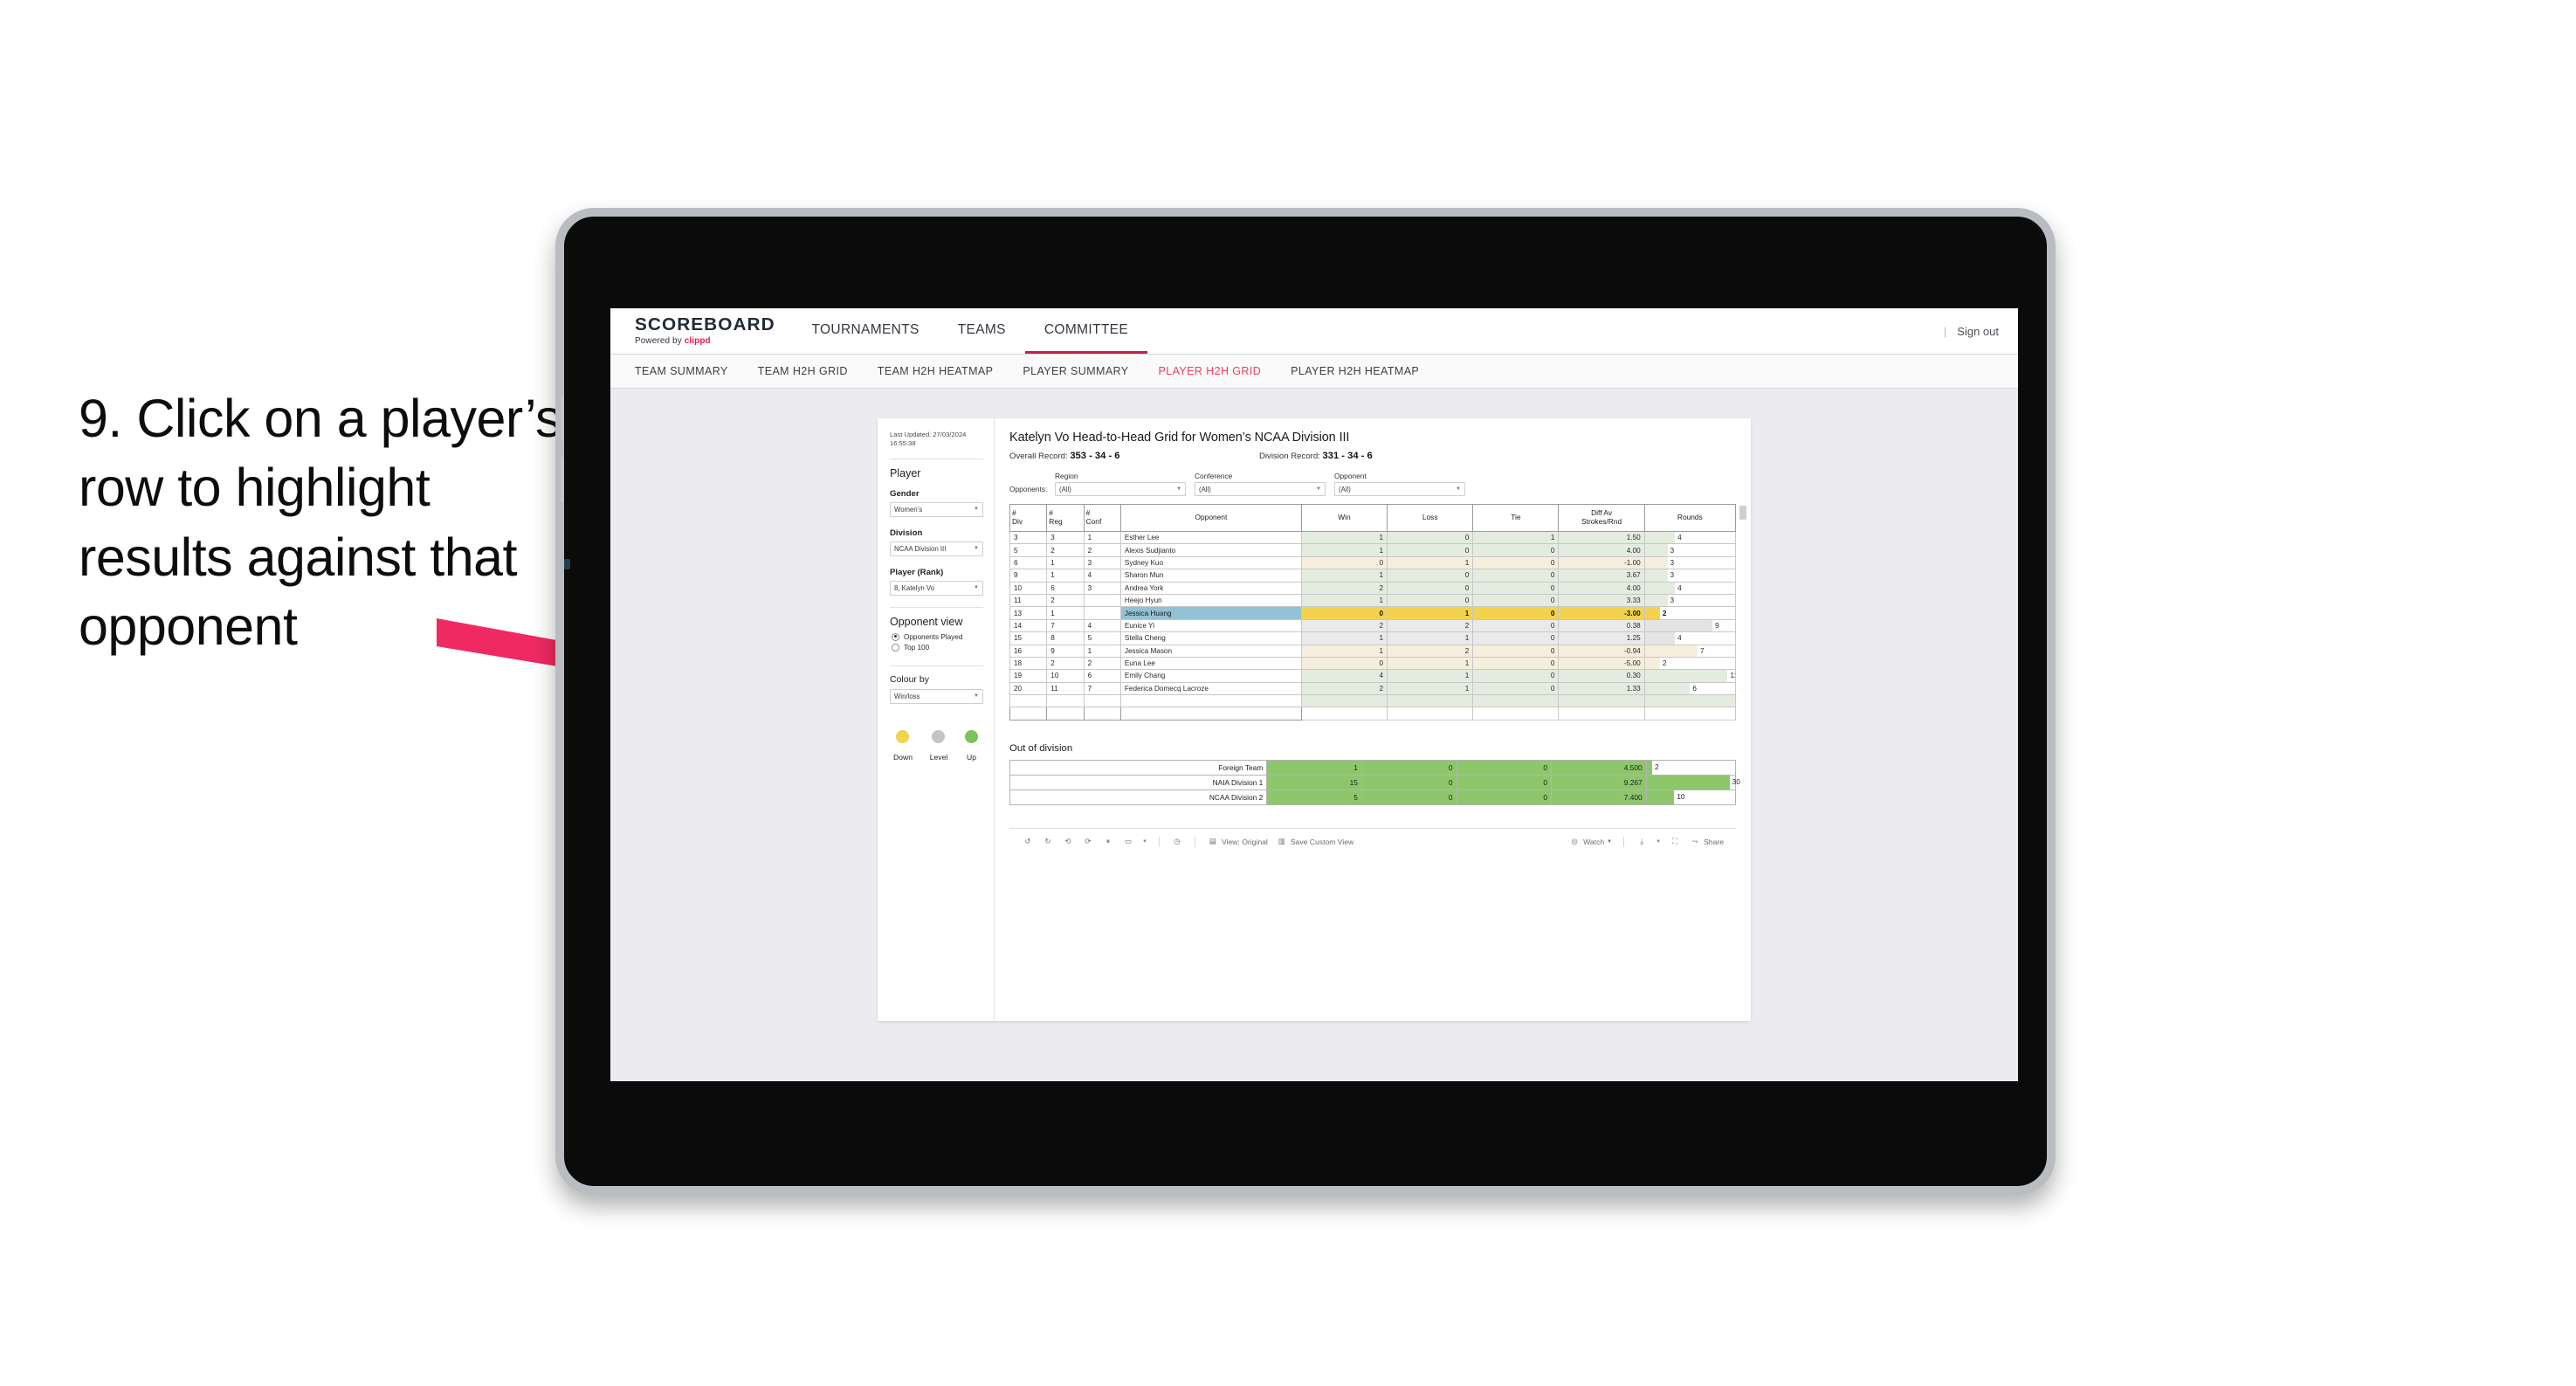 The image size is (2576, 1386). Describe the element at coordinates (1656, 563) in the screenshot. I see `rounds-bar` at that location.